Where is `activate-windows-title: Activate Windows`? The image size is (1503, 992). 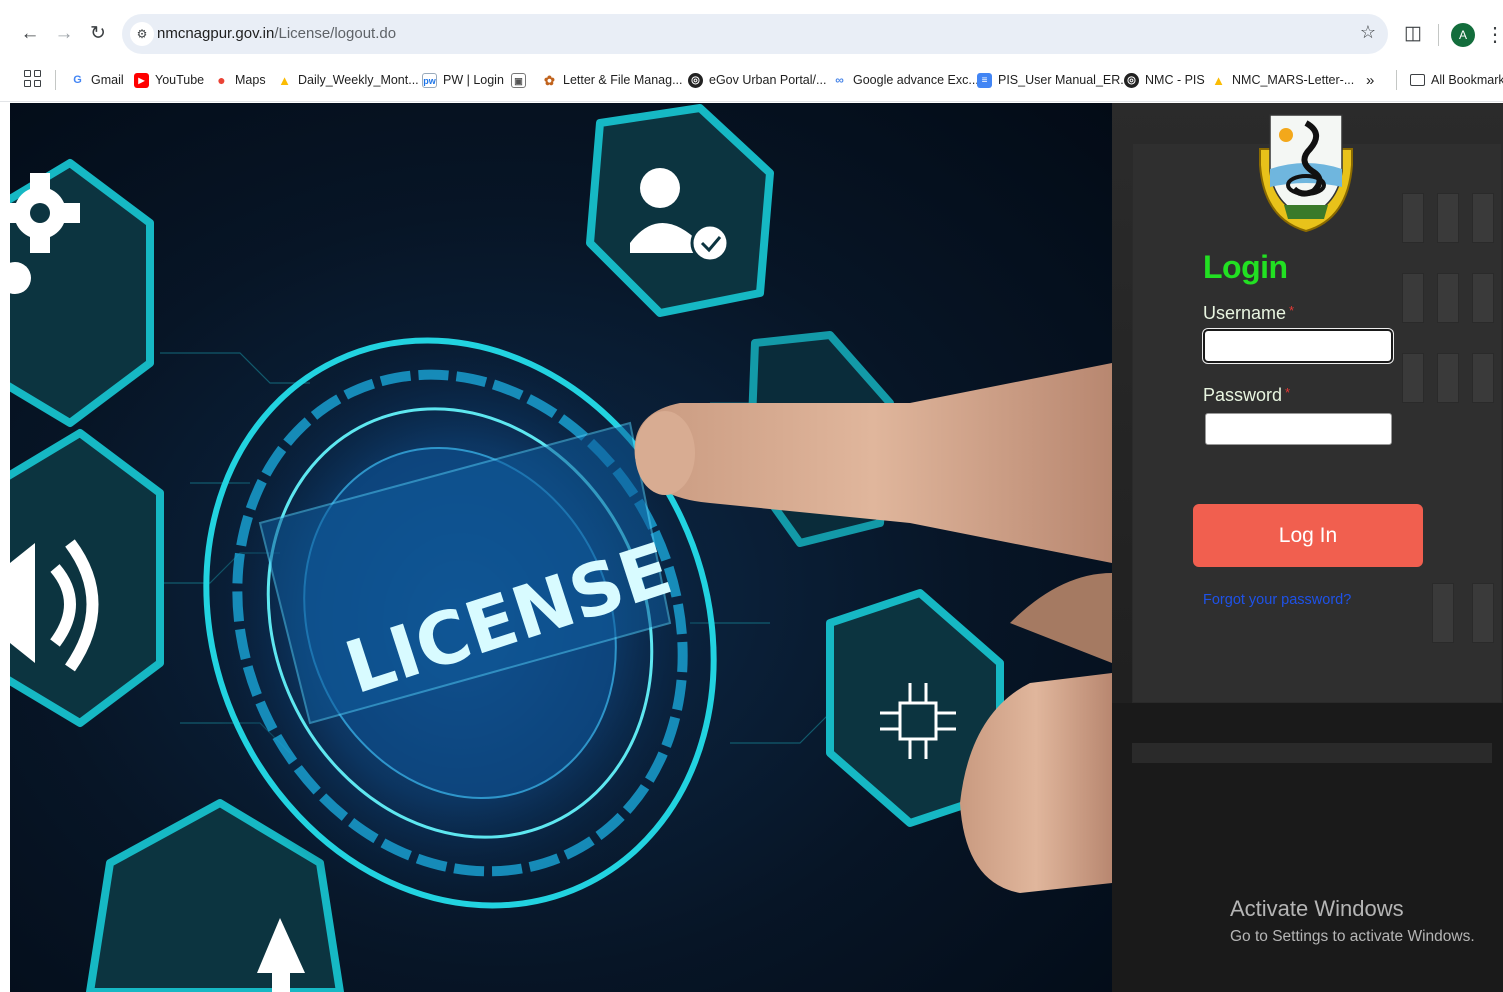 activate-windows-title: Activate Windows is located at coordinates (1317, 908).